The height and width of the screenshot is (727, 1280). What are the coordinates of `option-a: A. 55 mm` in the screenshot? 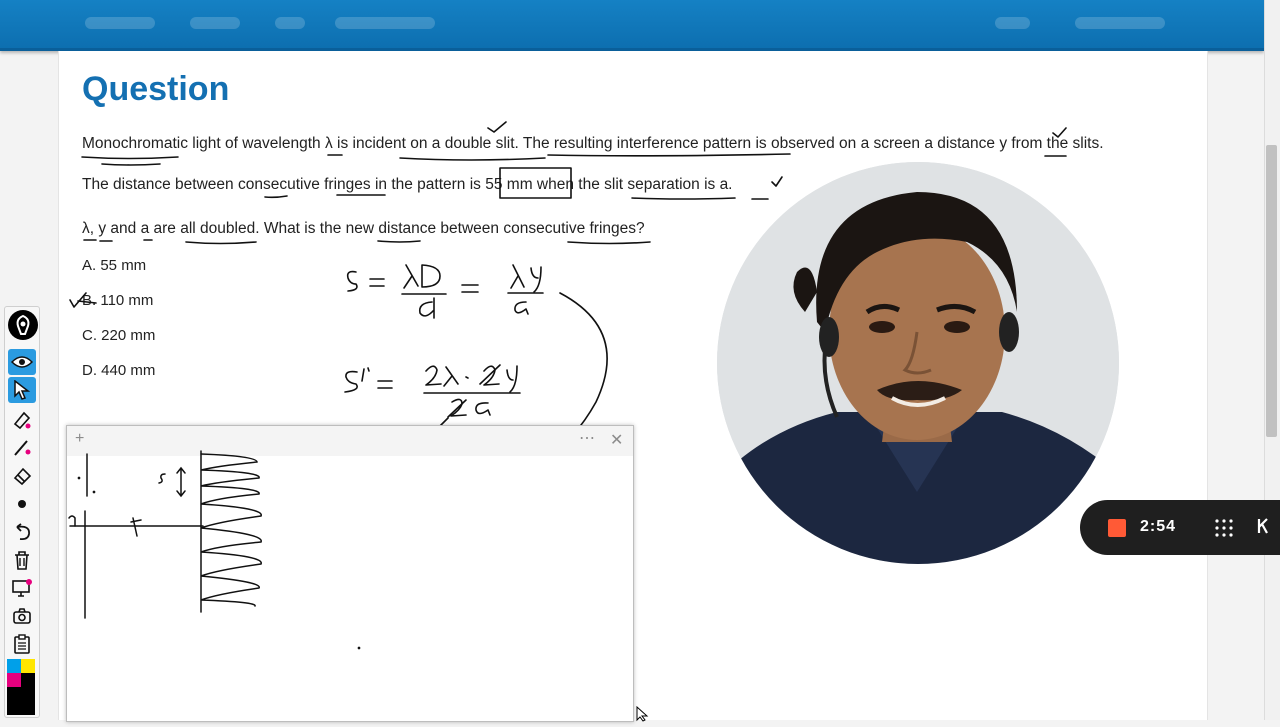 It's located at (114, 265).